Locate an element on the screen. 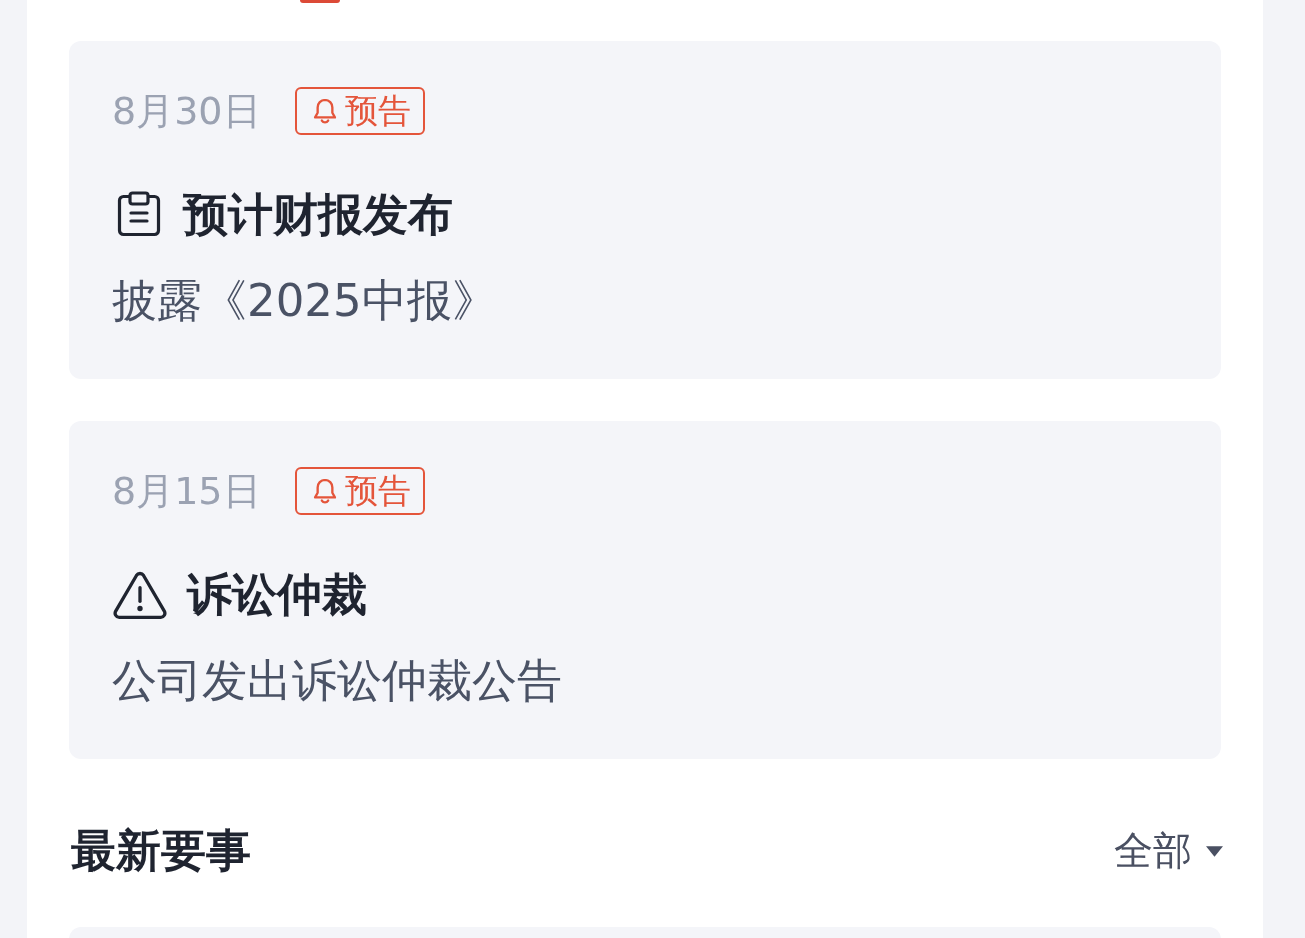 The image size is (1305, 938). warning-icon is located at coordinates (140, 595).